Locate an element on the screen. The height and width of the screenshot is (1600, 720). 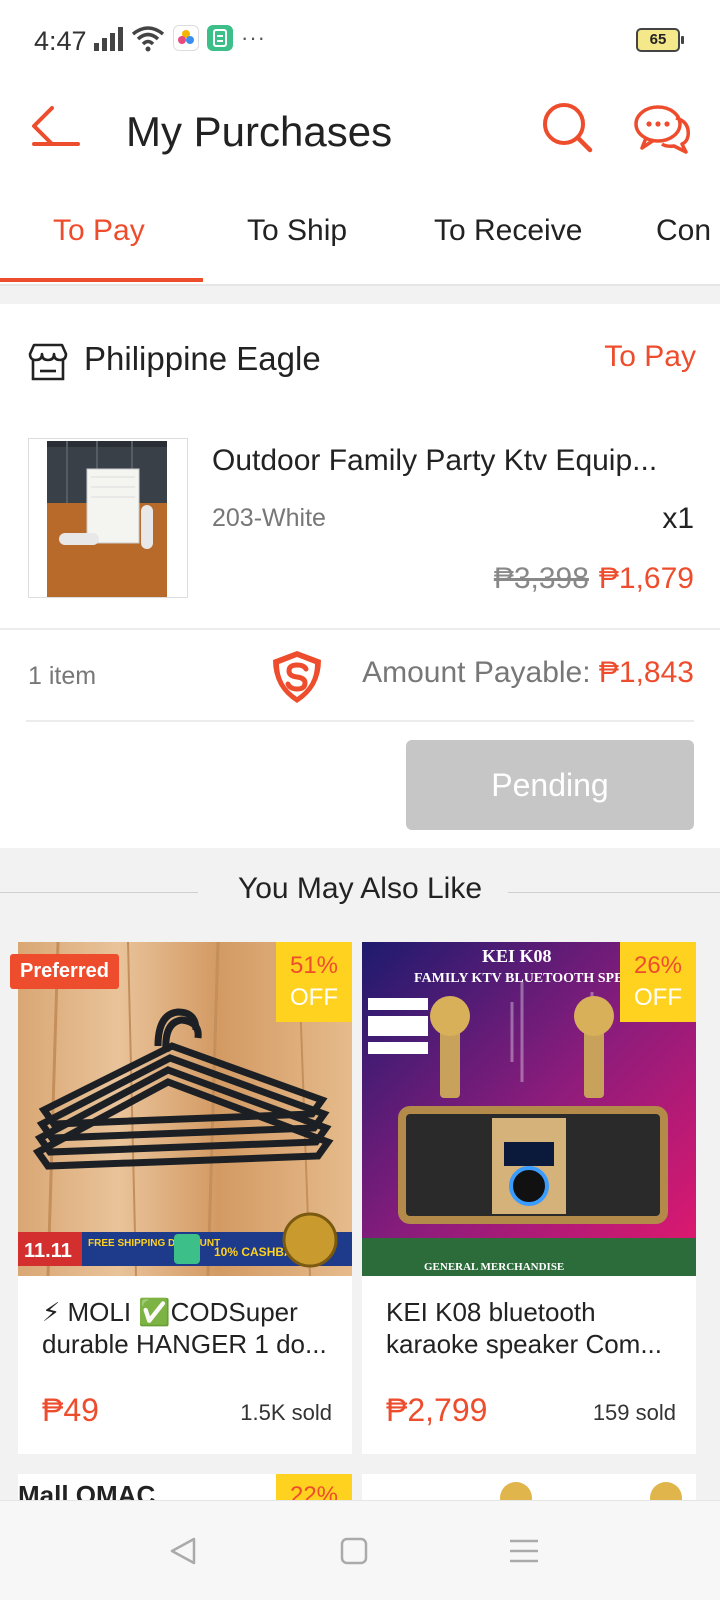
product-card-partial: Mall OMAC 22% is located at coordinates (185, 1487).